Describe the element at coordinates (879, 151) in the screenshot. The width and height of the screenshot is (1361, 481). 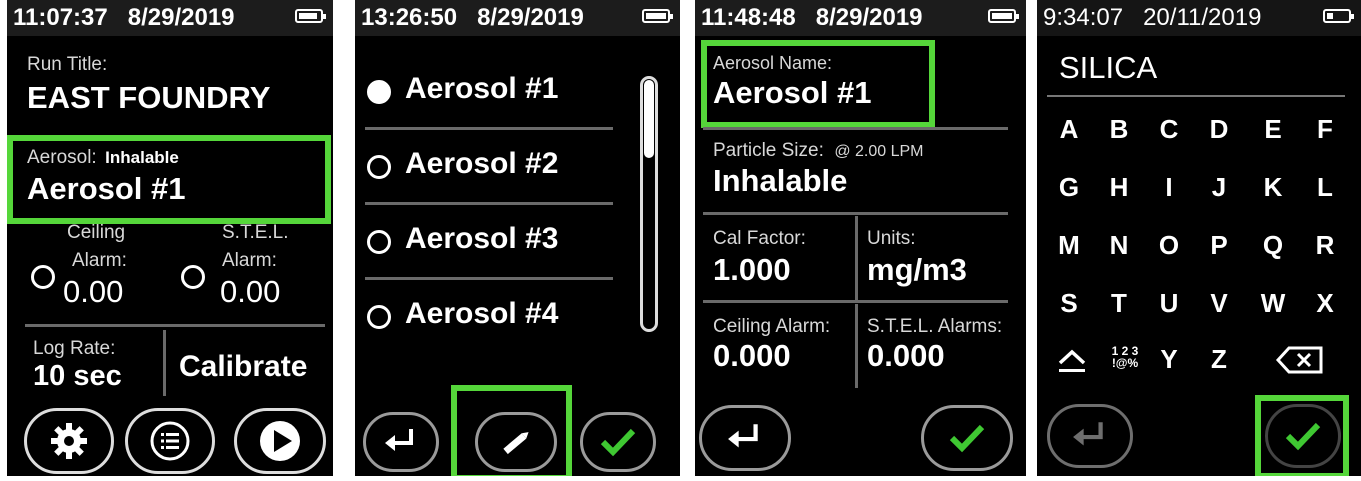
I see `particle-flow: @ 2.00 LPM` at that location.